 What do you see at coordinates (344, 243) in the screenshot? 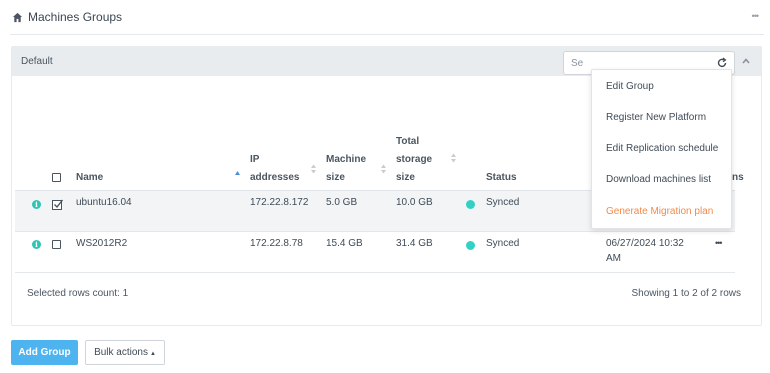
I see `machine-size: 15.4 GB` at bounding box center [344, 243].